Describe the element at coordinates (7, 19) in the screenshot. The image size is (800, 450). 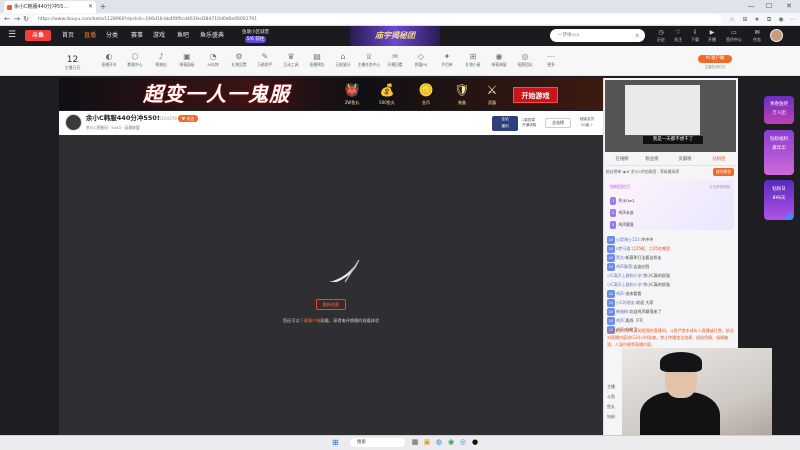
I see `back-icon: ←` at that location.